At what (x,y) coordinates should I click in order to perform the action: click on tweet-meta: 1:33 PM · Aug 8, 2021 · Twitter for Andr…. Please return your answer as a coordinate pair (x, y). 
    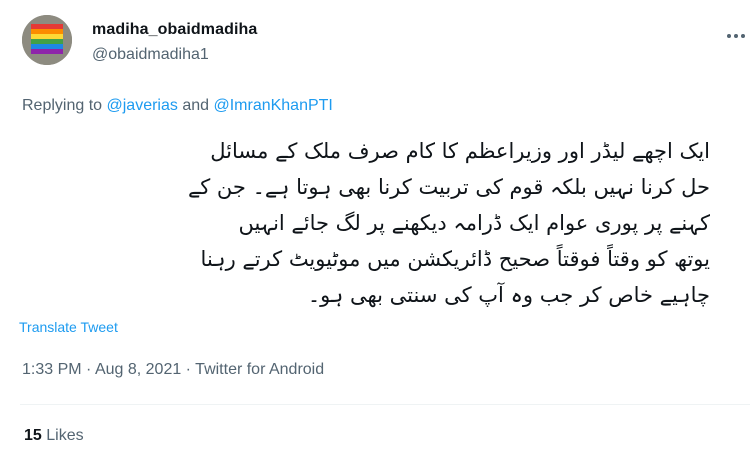
    Looking at the image, I should click on (173, 370).